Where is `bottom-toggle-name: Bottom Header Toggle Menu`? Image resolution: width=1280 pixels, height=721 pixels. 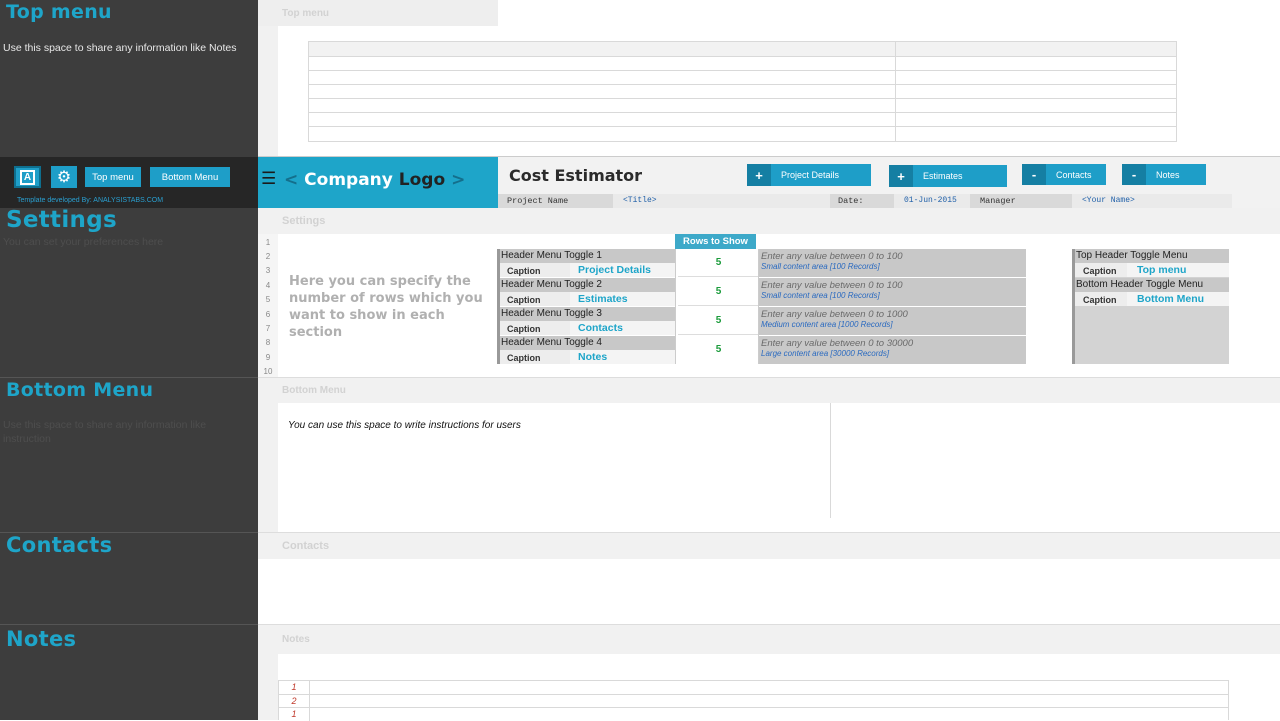 bottom-toggle-name: Bottom Header Toggle Menu is located at coordinates (1152, 285).